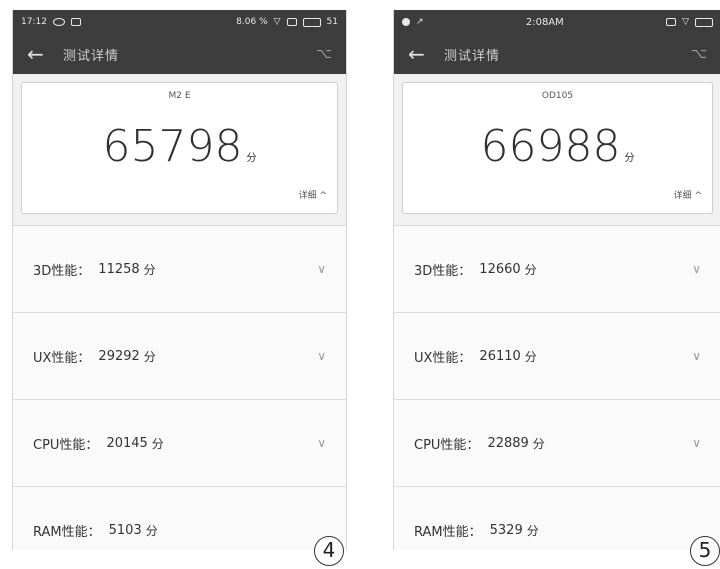 The image size is (720, 569). I want to click on total-score-block: 65798 分, so click(179, 146).